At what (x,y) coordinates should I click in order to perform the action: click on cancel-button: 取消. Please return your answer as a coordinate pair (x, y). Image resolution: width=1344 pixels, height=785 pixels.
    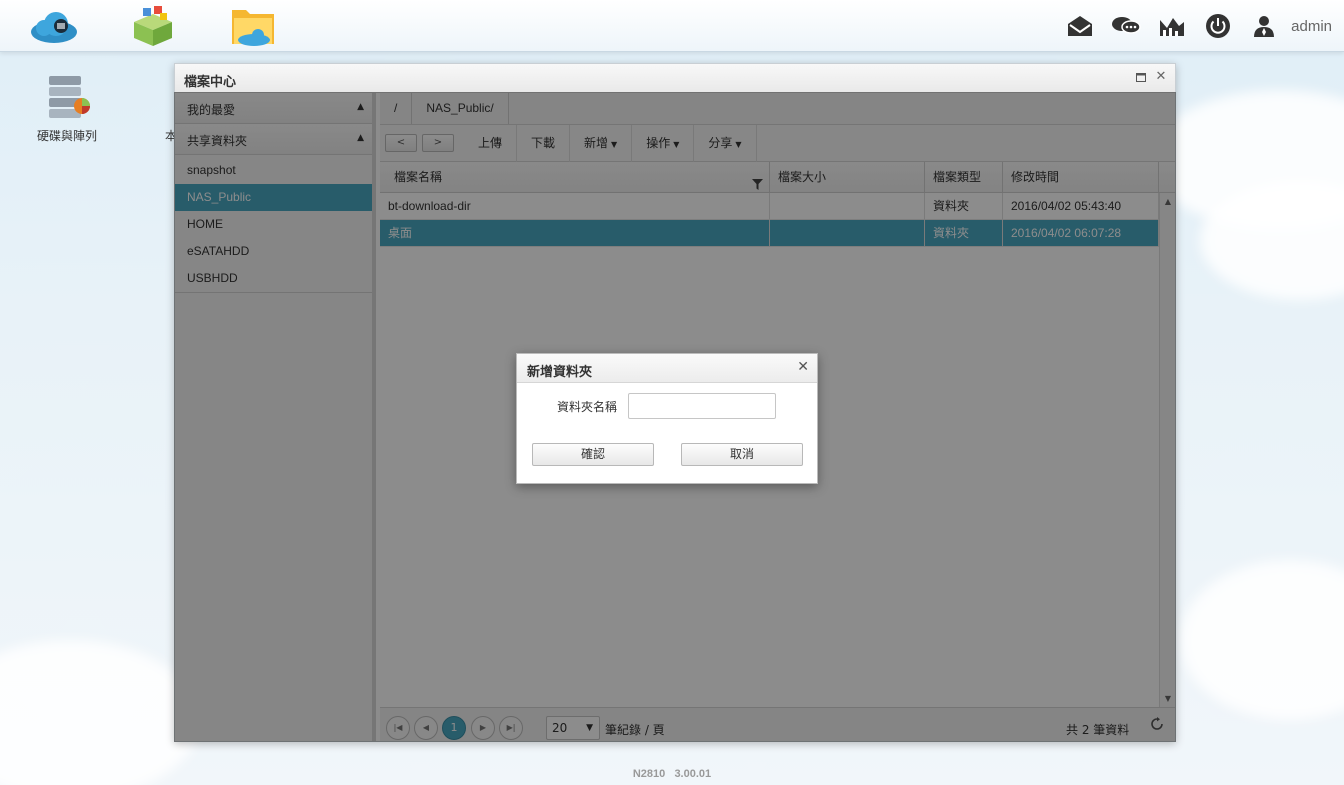
    Looking at the image, I should click on (742, 454).